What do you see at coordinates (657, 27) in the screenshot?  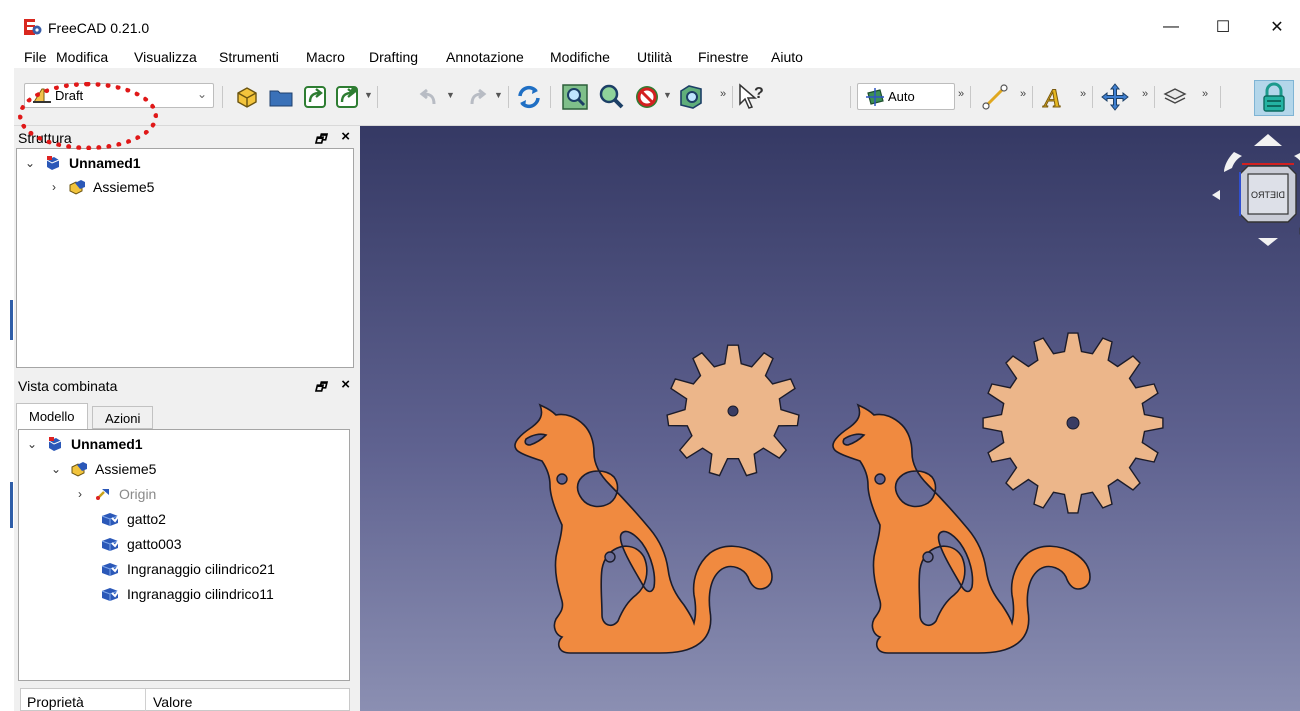 I see `title-bar: FreeCAD 0.21.0 — ☐ ✕` at bounding box center [657, 27].